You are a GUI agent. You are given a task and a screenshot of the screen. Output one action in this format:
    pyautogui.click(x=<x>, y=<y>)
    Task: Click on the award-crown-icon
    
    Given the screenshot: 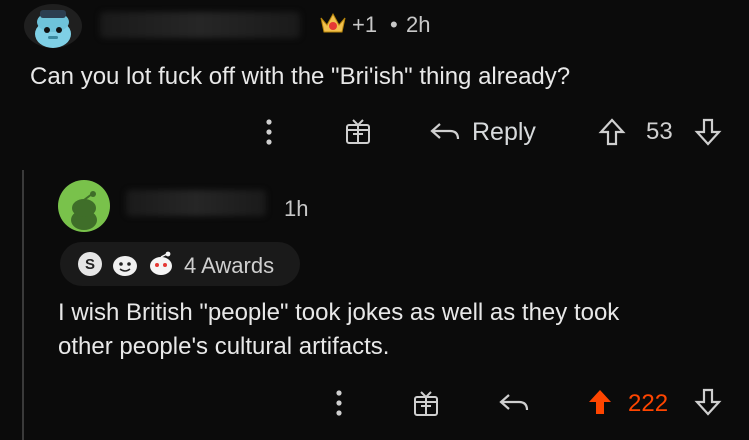 What is the action you would take?
    pyautogui.click(x=333, y=24)
    